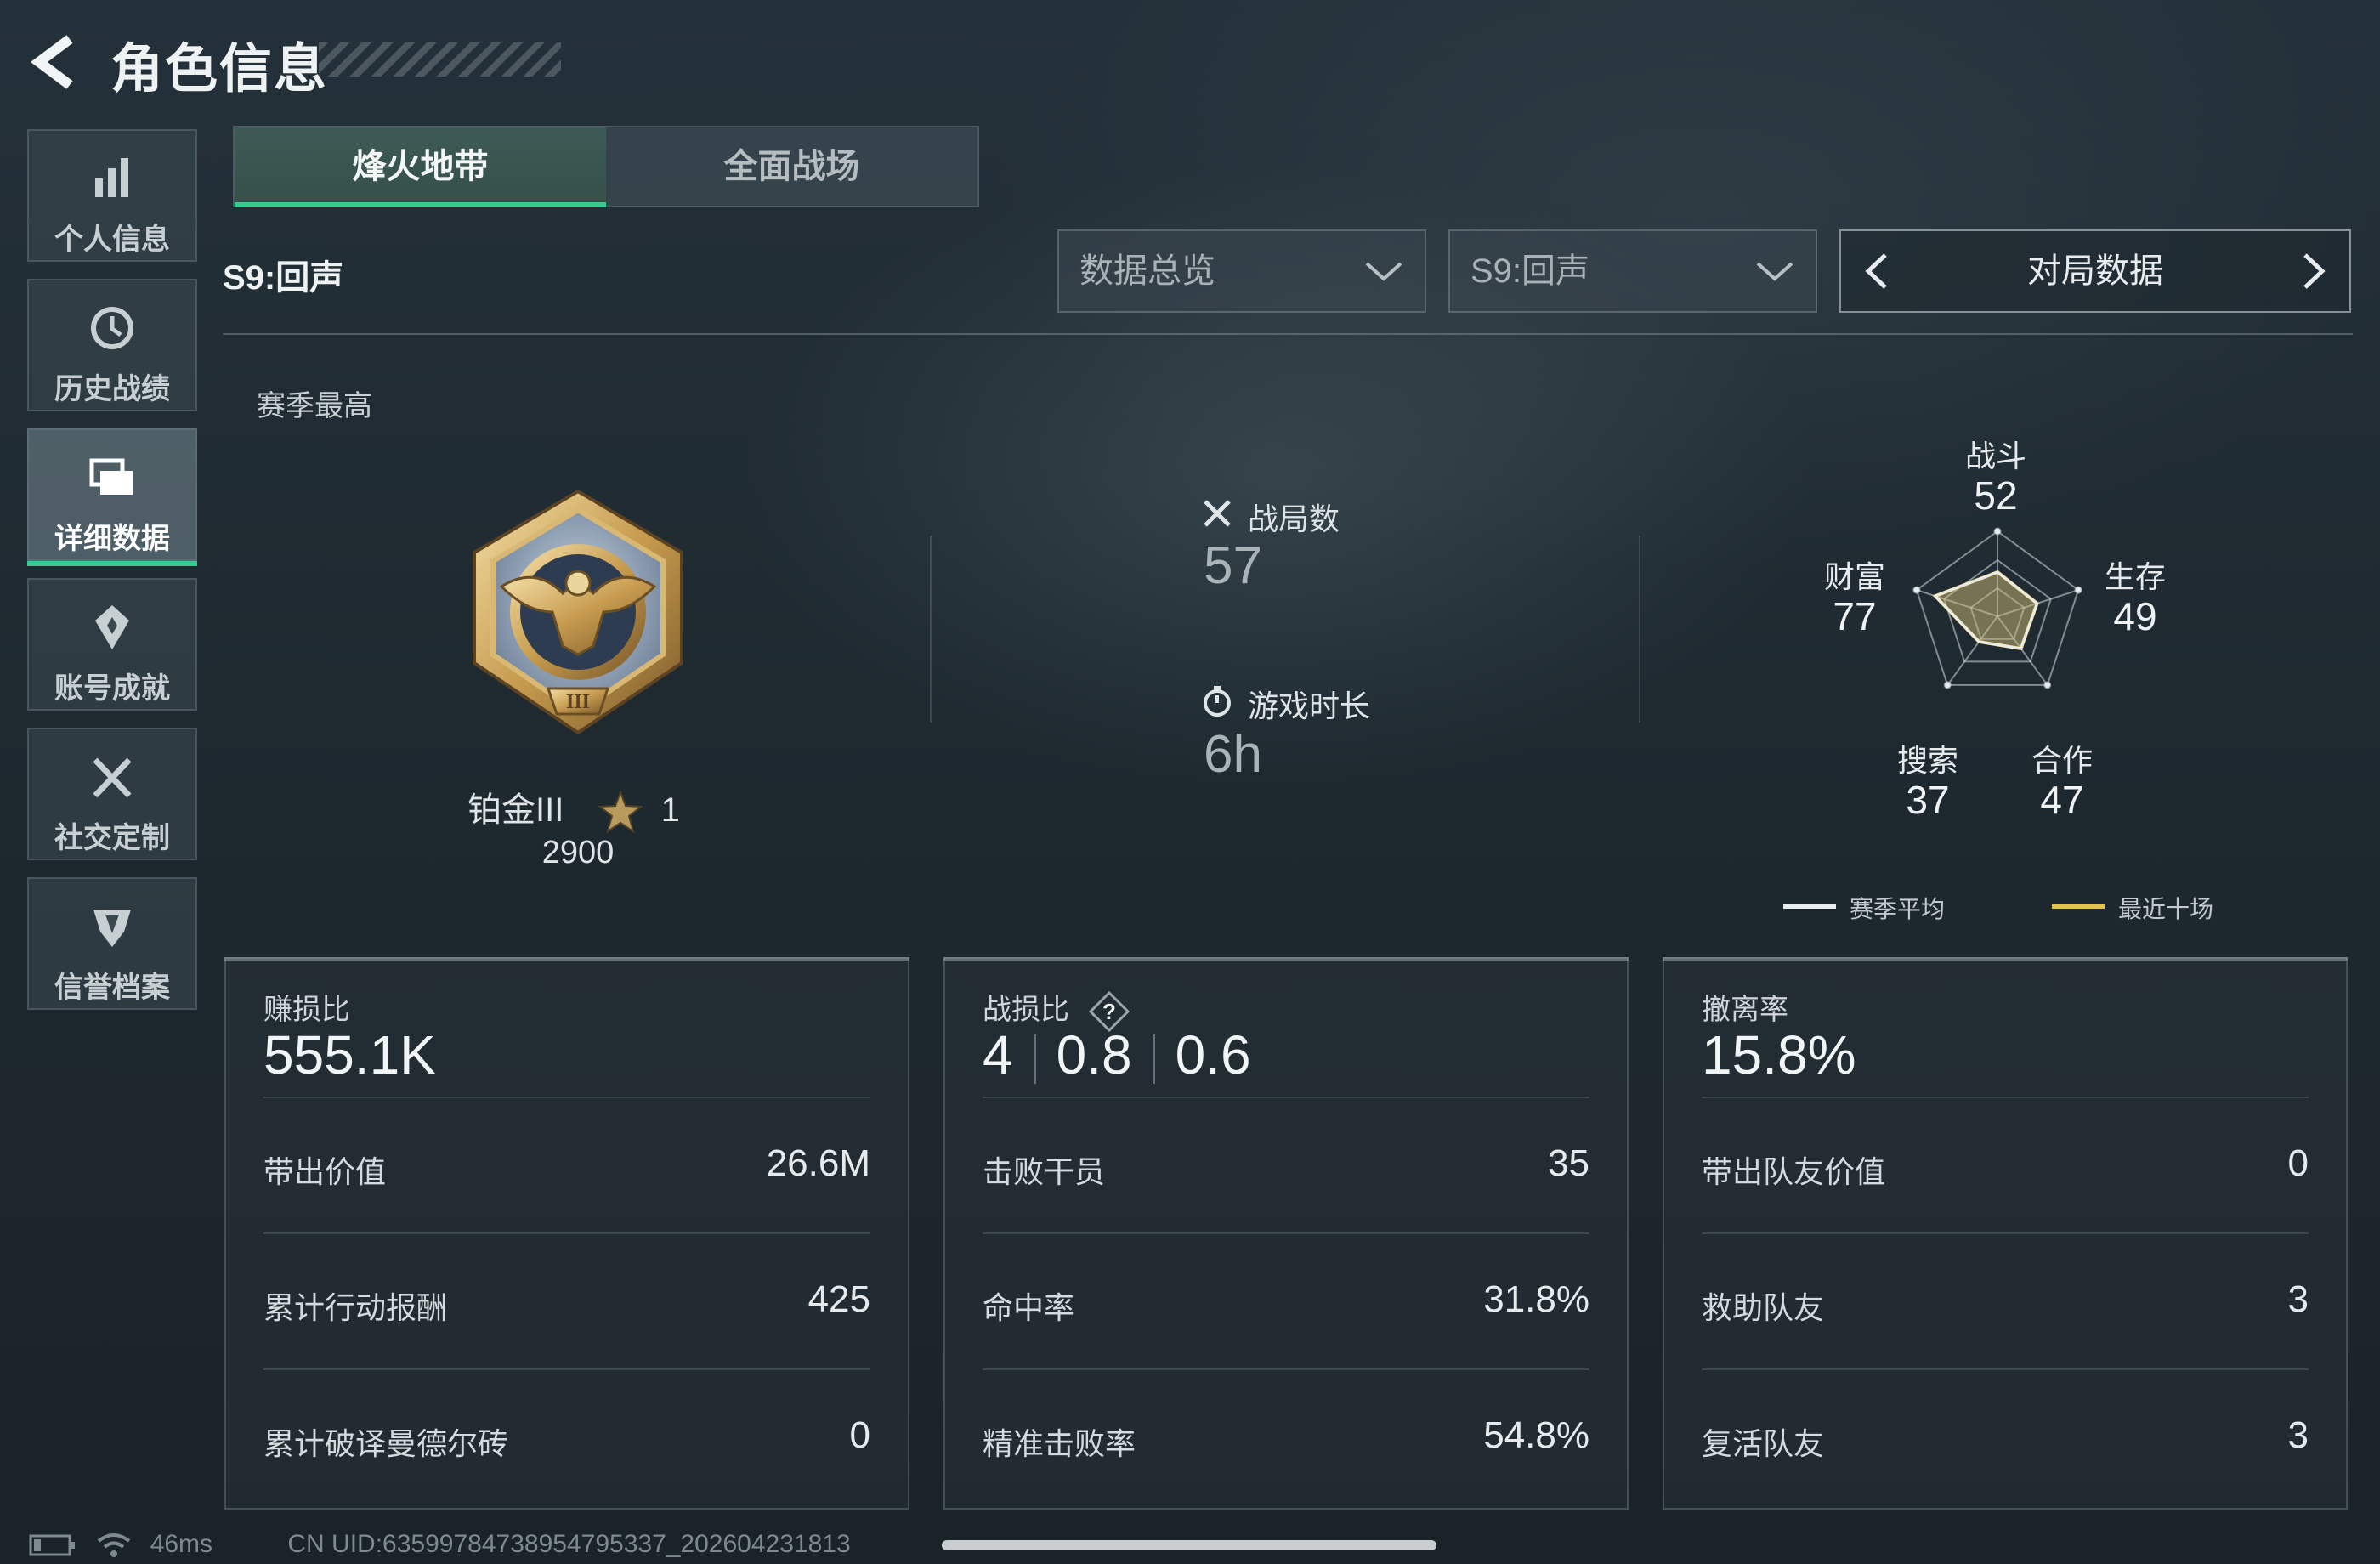 This screenshot has width=2380, height=1564. Describe the element at coordinates (111, 177) in the screenshot. I see `bar-chart-icon` at that location.